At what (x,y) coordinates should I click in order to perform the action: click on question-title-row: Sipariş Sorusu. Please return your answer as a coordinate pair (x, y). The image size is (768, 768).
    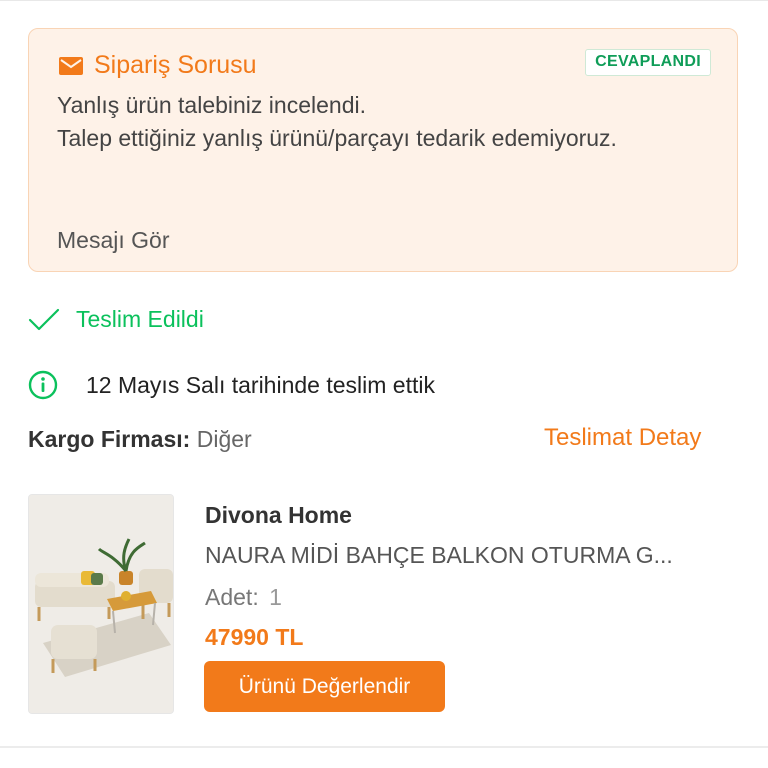
    Looking at the image, I should click on (158, 65).